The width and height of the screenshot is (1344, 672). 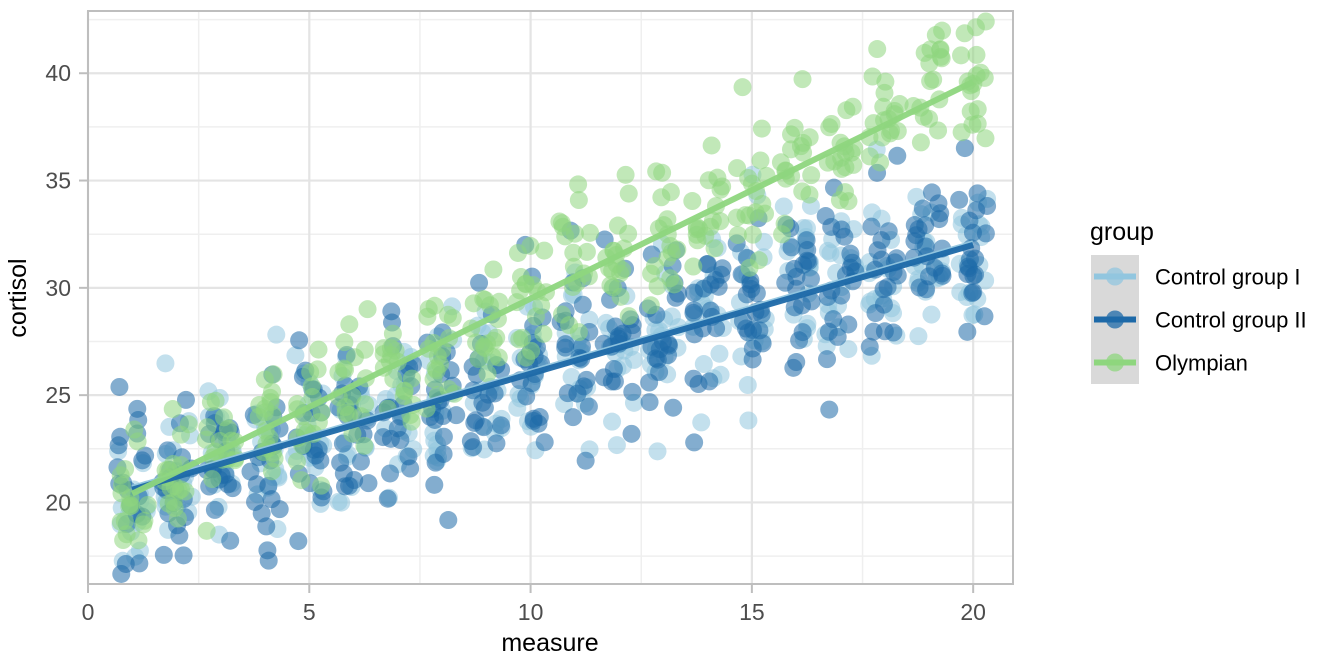 What do you see at coordinates (309, 612) in the screenshot?
I see `x-tick-label: 5` at bounding box center [309, 612].